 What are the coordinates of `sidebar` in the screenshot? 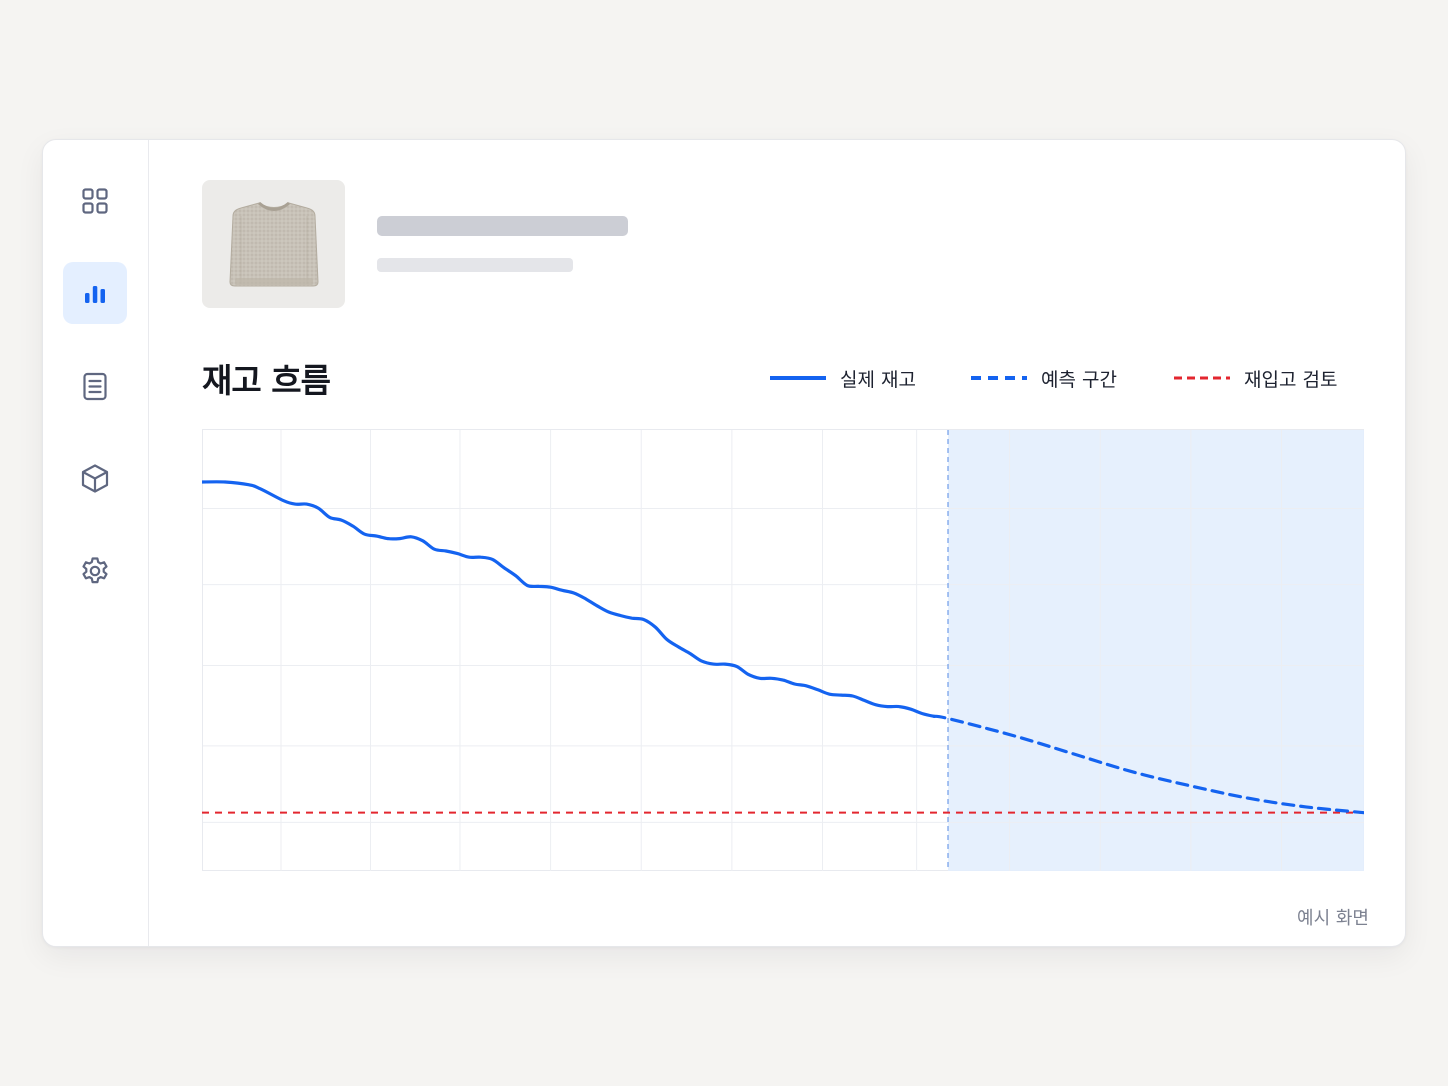 It's located at (96, 543).